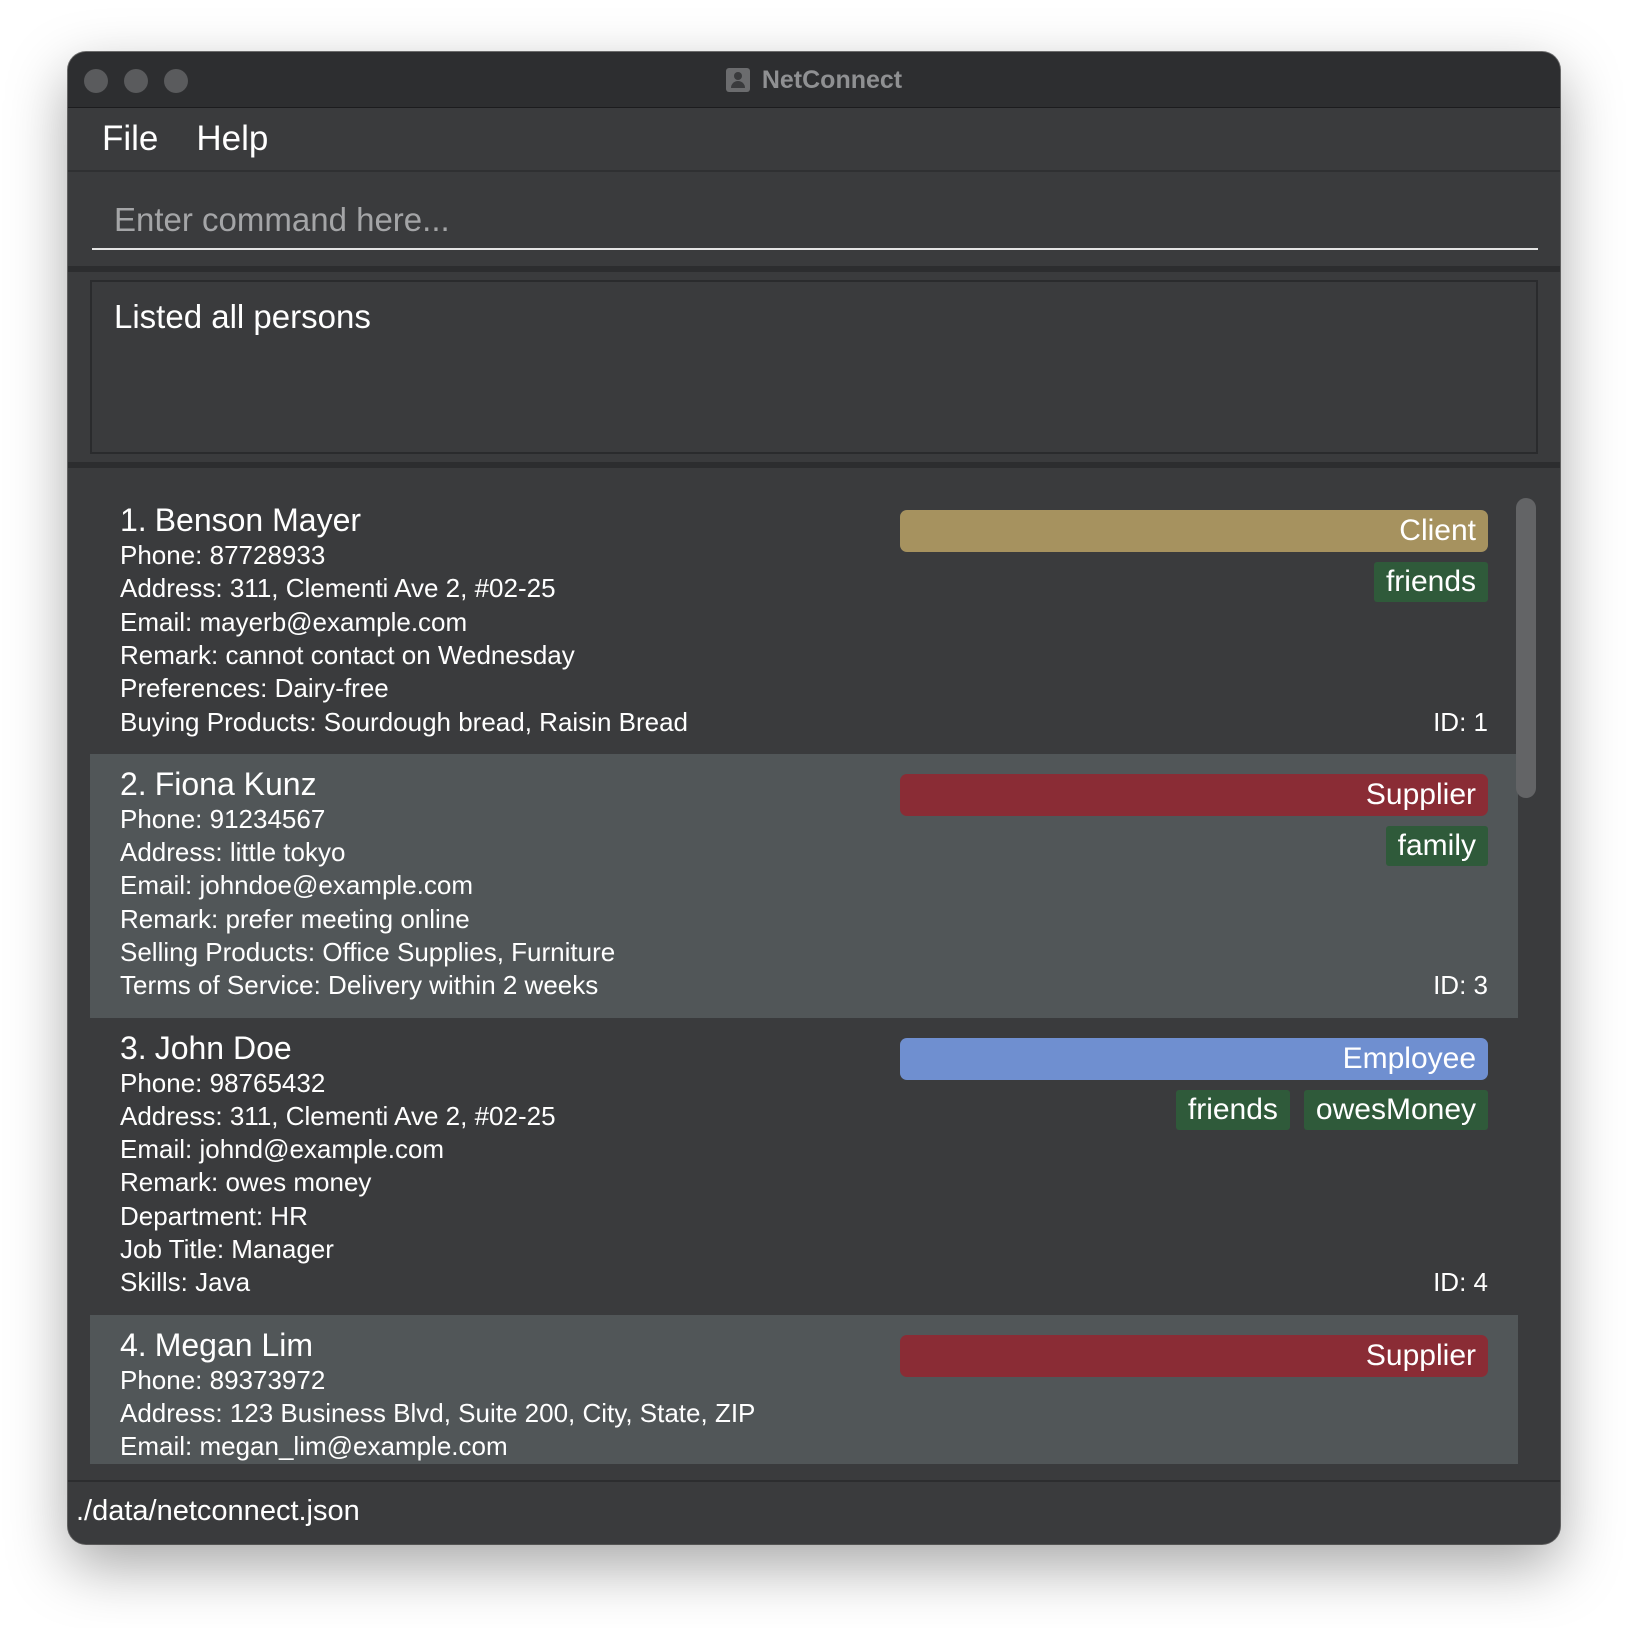 The height and width of the screenshot is (1628, 1628). Describe the element at coordinates (254, 688) in the screenshot. I see `person-field: Preferences: Dairy-free` at that location.